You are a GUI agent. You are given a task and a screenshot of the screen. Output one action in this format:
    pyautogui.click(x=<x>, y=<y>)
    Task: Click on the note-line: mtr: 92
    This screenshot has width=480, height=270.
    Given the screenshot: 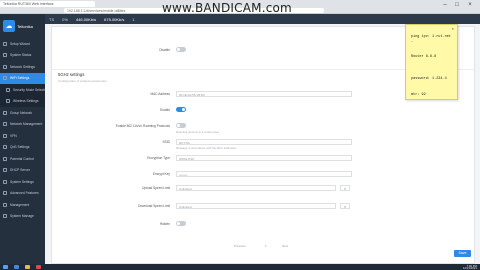 What is the action you would take?
    pyautogui.click(x=418, y=95)
    